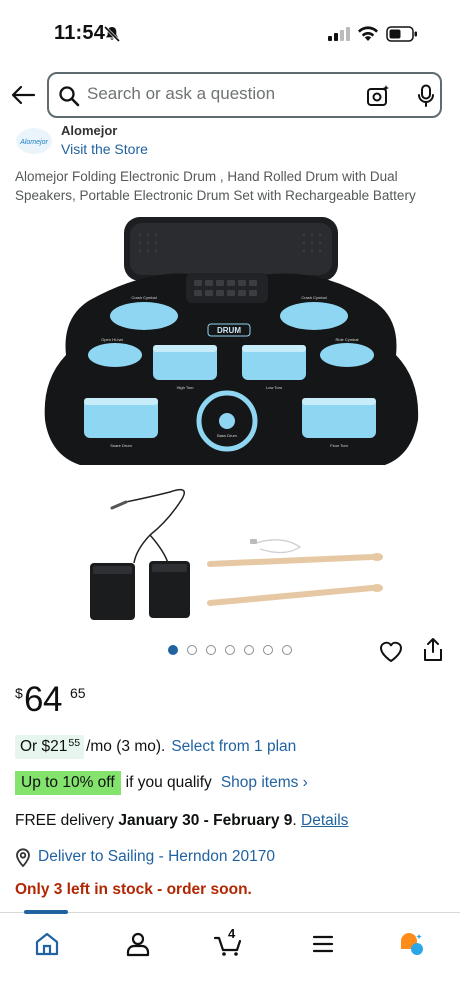 Image resolution: width=460 pixels, height=1000 pixels. Describe the element at coordinates (69, 96) in the screenshot. I see `search-icon` at that location.